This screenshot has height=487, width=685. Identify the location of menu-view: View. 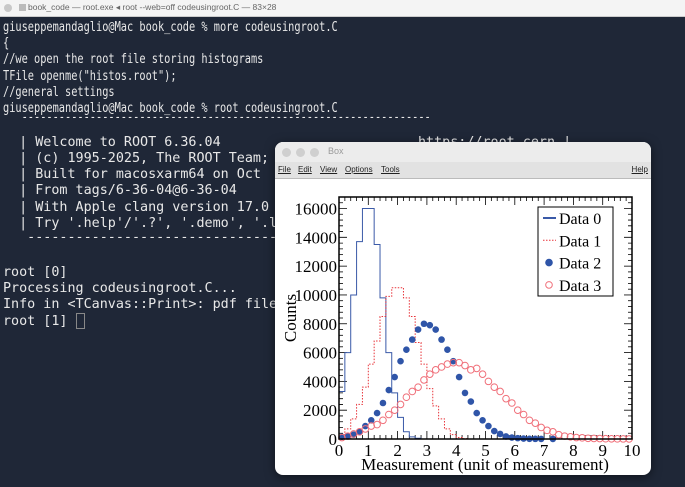
(328, 169).